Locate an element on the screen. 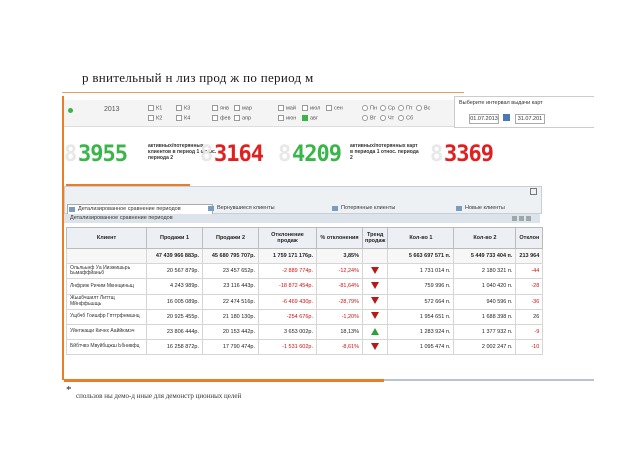 This screenshot has height=452, width=638. interval-label: Выберите интервал выдачи карт is located at coordinates (501, 103).